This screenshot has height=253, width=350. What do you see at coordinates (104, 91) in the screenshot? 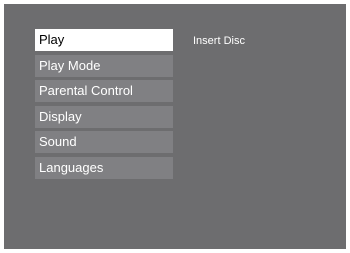
I see `menu-item-parental-control: Parental Control` at bounding box center [104, 91].